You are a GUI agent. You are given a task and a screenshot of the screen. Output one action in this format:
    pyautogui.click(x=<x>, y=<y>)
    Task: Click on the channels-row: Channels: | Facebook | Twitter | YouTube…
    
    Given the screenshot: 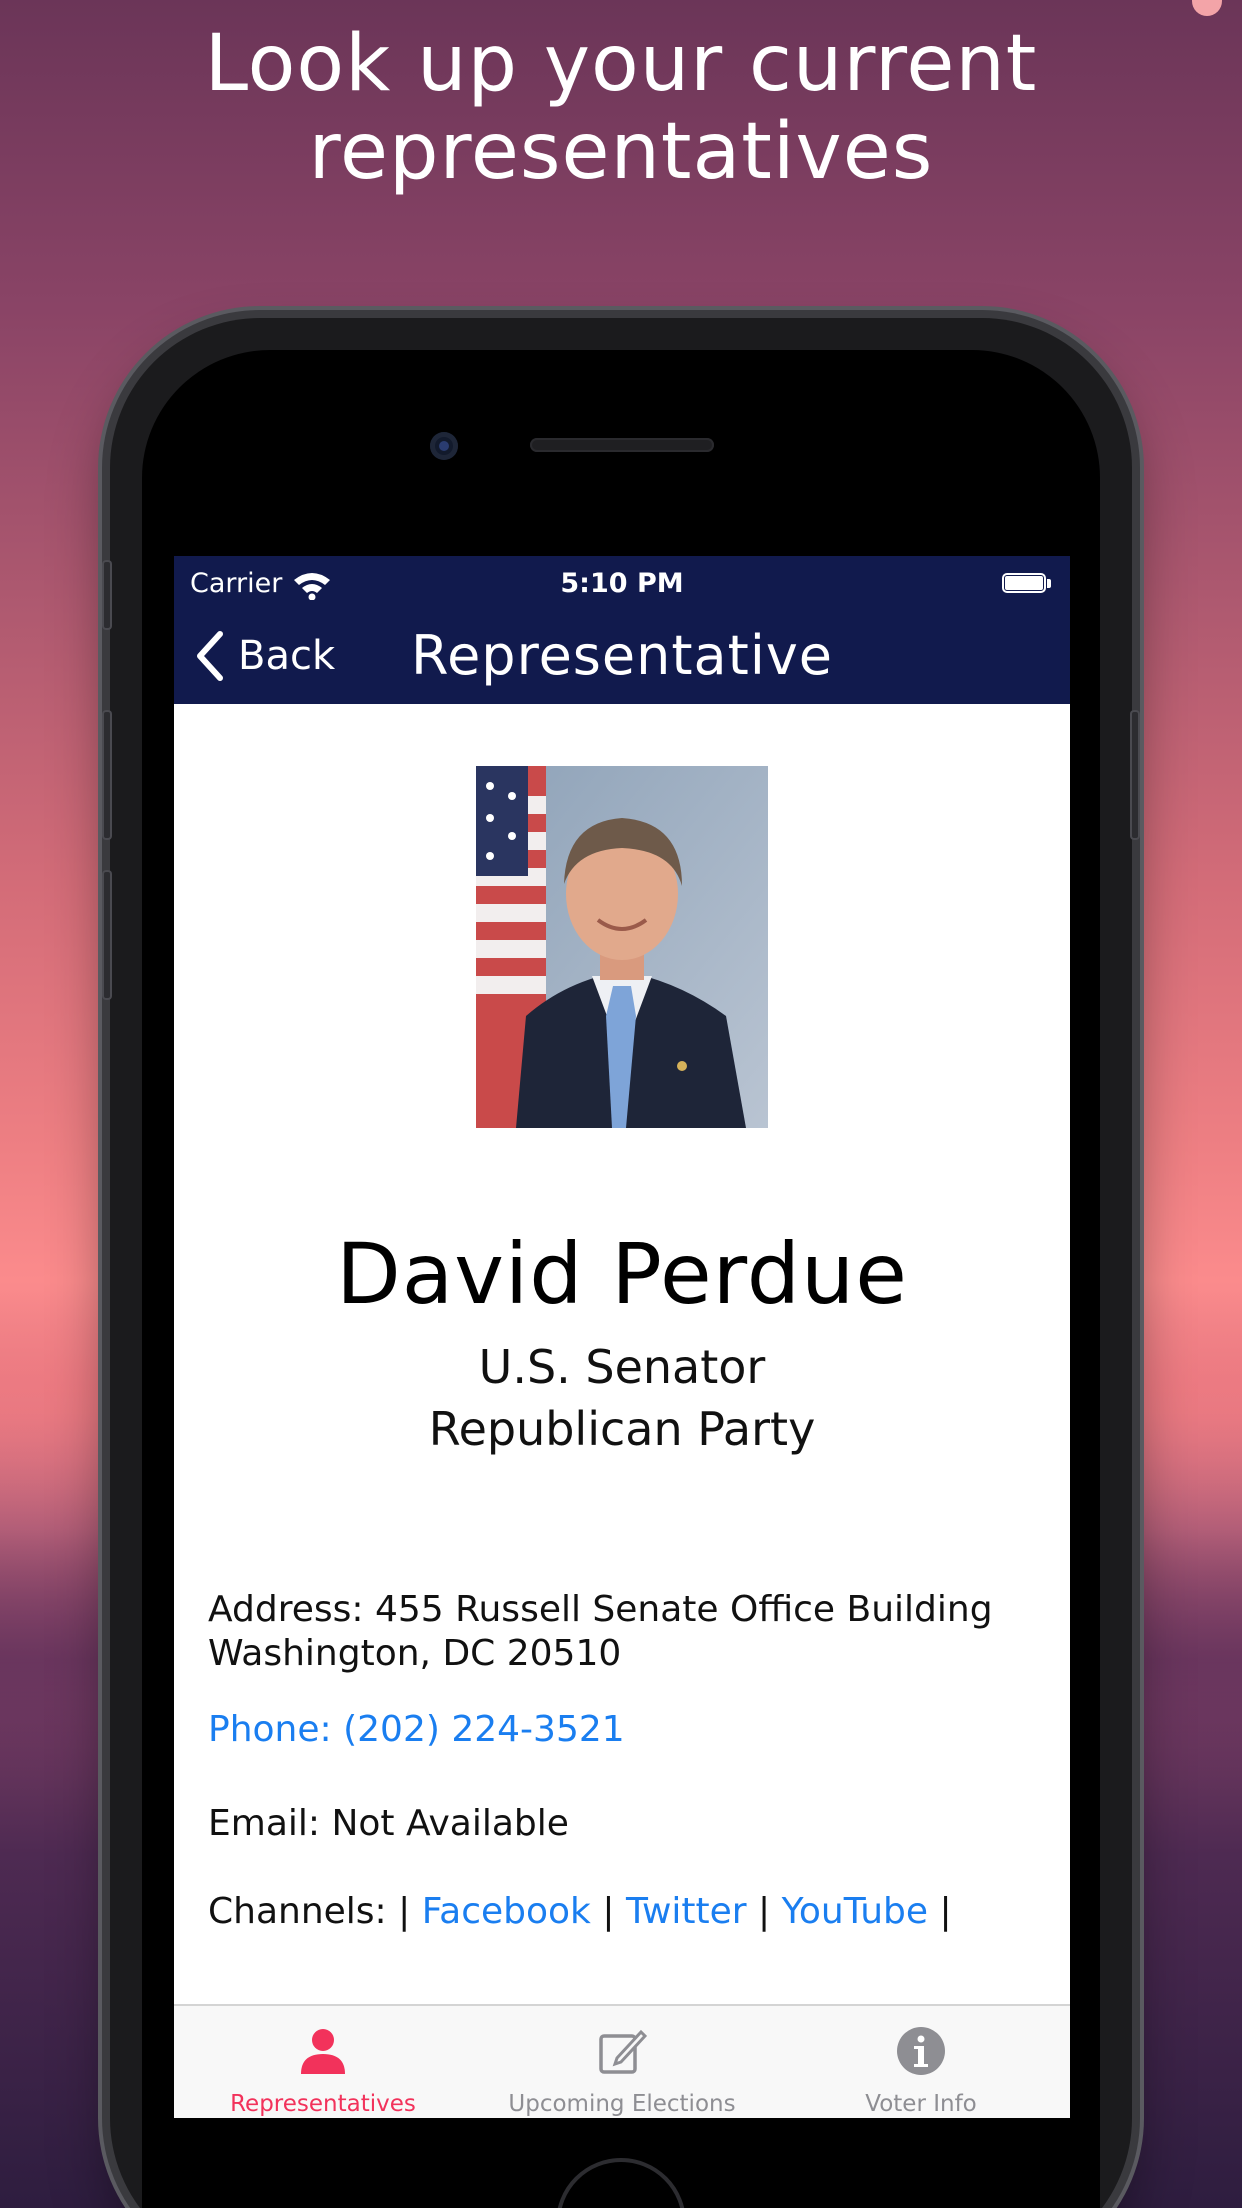 What is the action you would take?
    pyautogui.click(x=623, y=1912)
    